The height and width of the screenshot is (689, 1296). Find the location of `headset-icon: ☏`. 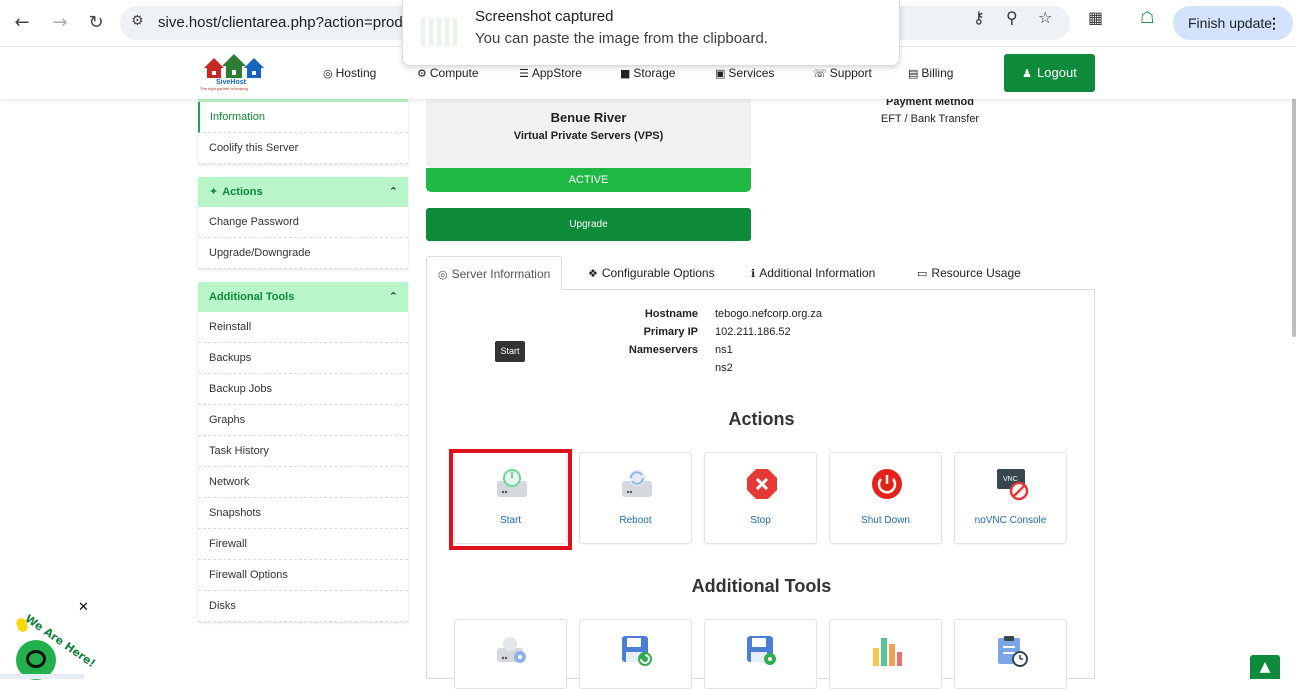

headset-icon: ☏ is located at coordinates (820, 73).